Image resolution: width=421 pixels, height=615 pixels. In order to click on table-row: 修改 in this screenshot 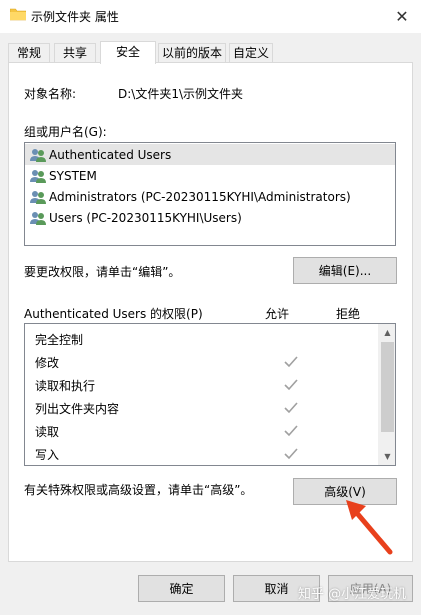, I will do `click(210, 362)`.